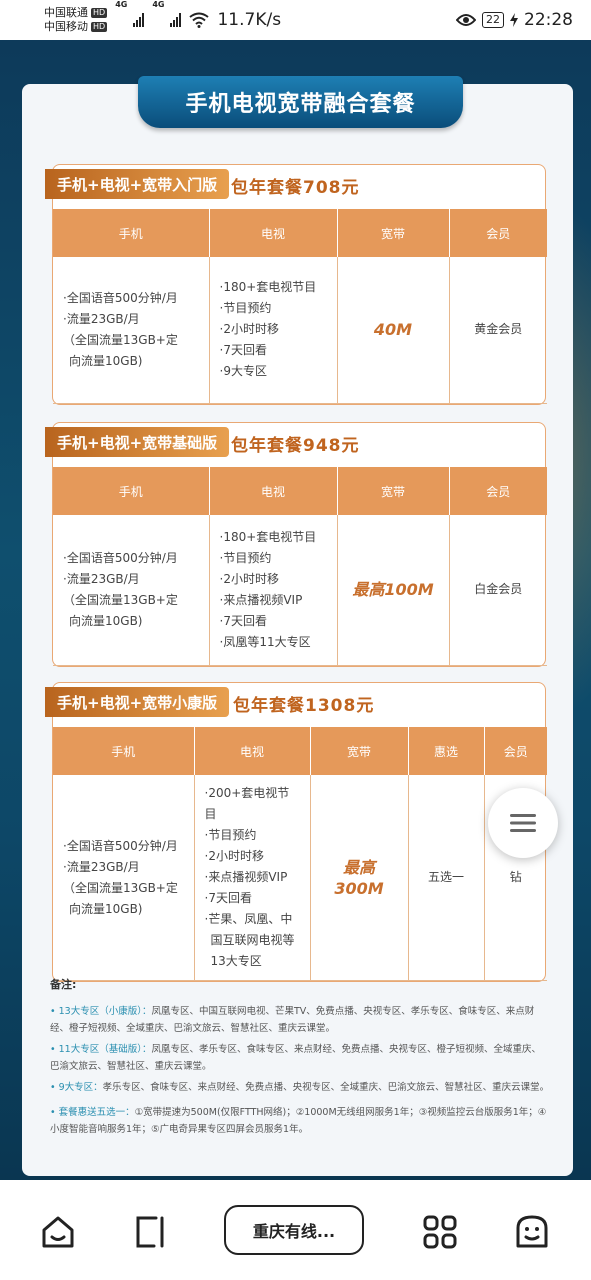  I want to click on package-header: 手机+电视+宽带基础版 包年套餐948元, so click(295, 445).